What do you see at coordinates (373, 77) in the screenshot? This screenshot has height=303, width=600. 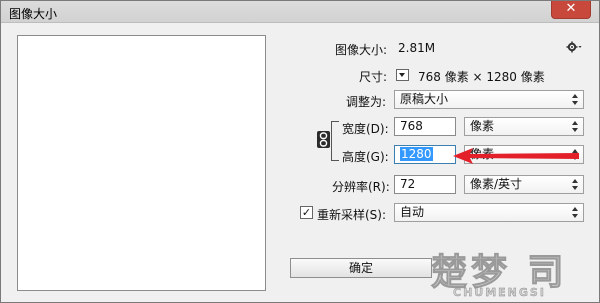 I see `dimensions-label: 尺寸:` at bounding box center [373, 77].